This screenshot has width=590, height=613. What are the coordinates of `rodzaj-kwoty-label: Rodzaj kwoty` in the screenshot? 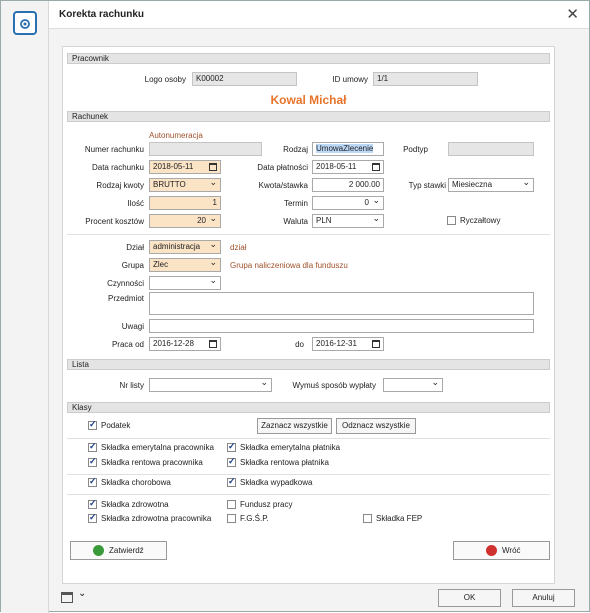 It's located at (120, 185).